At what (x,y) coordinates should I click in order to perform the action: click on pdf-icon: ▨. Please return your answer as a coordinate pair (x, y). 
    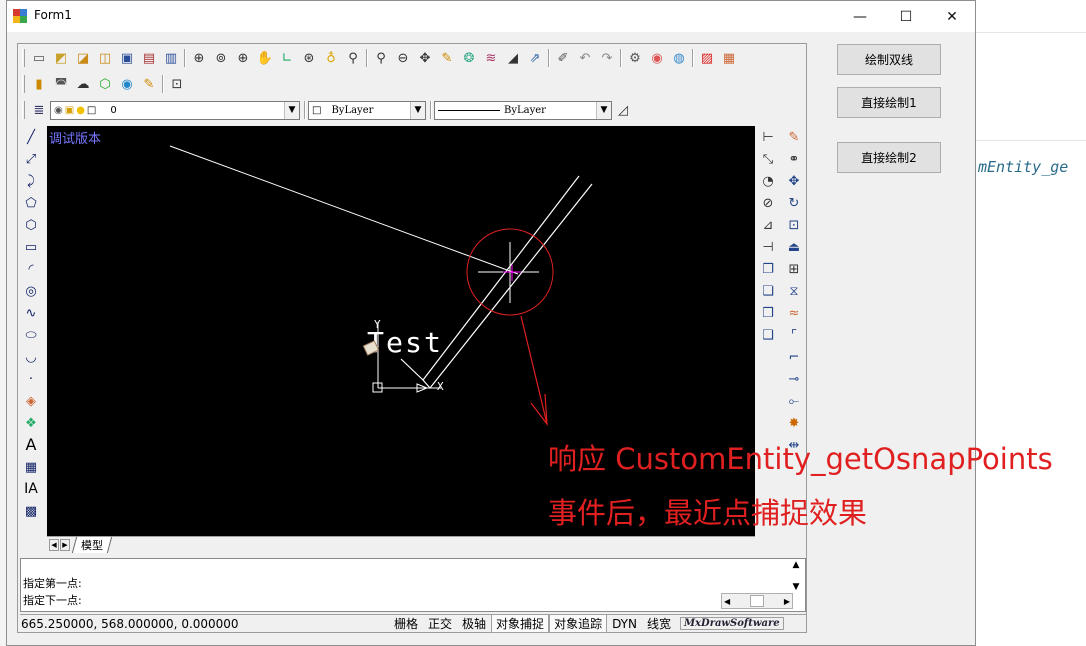
    Looking at the image, I should click on (707, 58).